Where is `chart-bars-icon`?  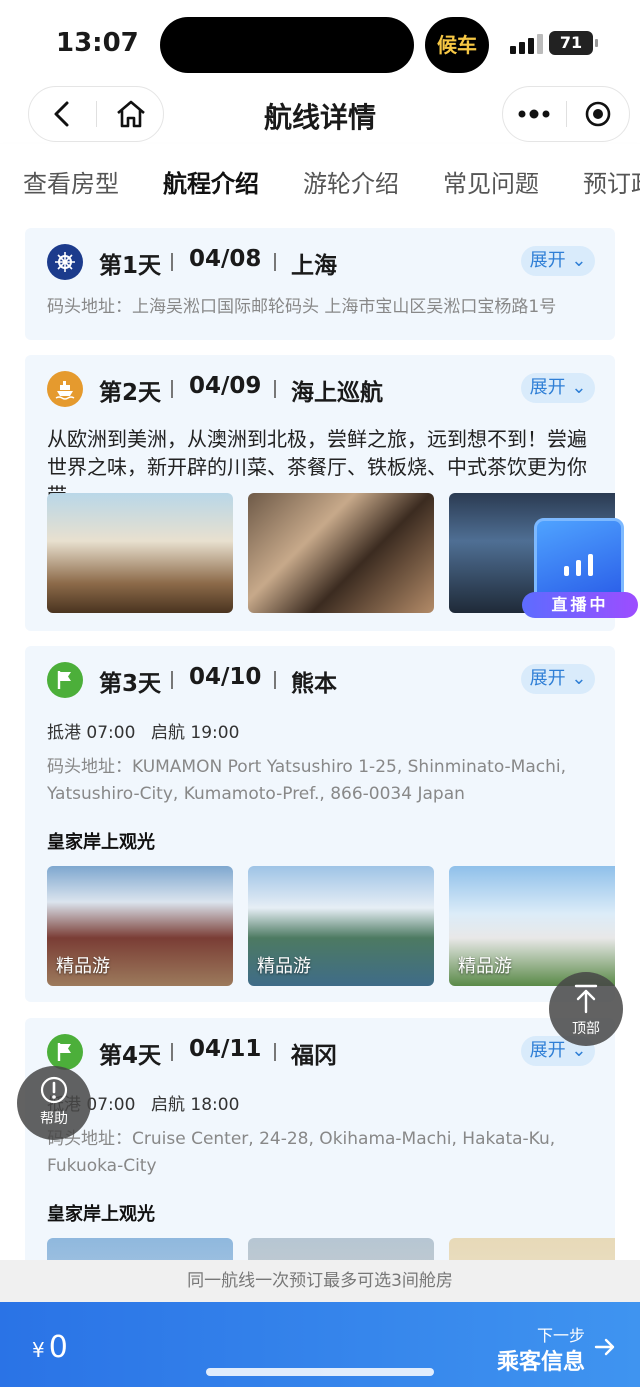
chart-bars-icon is located at coordinates (579, 565).